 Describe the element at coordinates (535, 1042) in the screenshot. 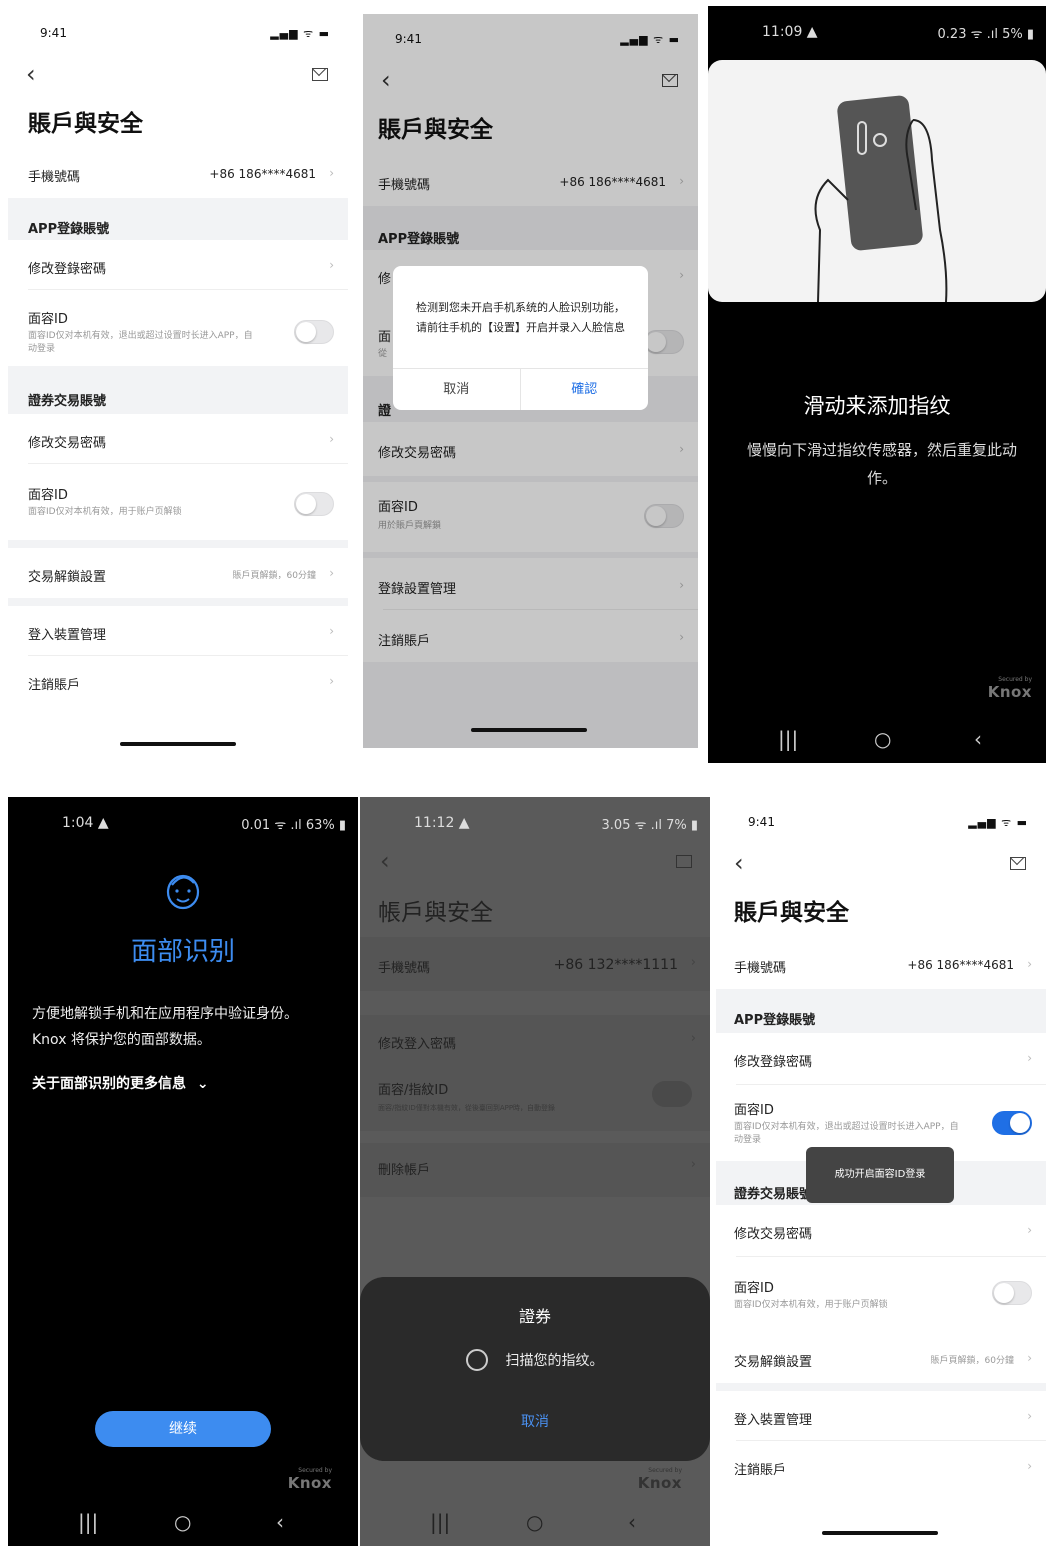

I see `row-change-password: 修改登入密碼 ›` at that location.